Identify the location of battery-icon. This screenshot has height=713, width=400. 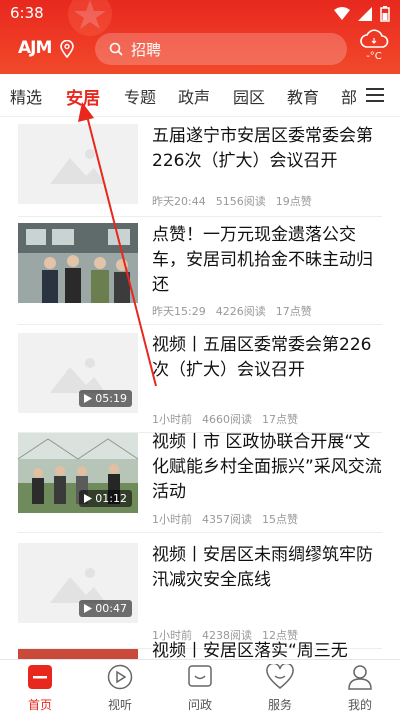
(385, 14).